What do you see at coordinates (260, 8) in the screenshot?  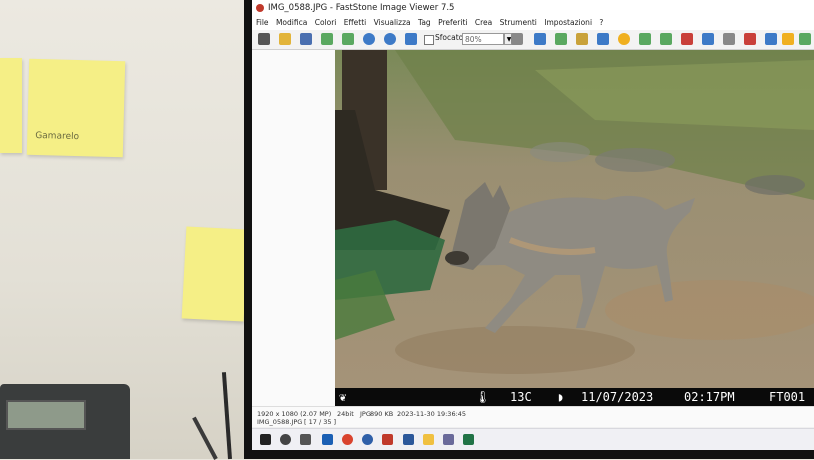 I see `faststone-app-icon` at bounding box center [260, 8].